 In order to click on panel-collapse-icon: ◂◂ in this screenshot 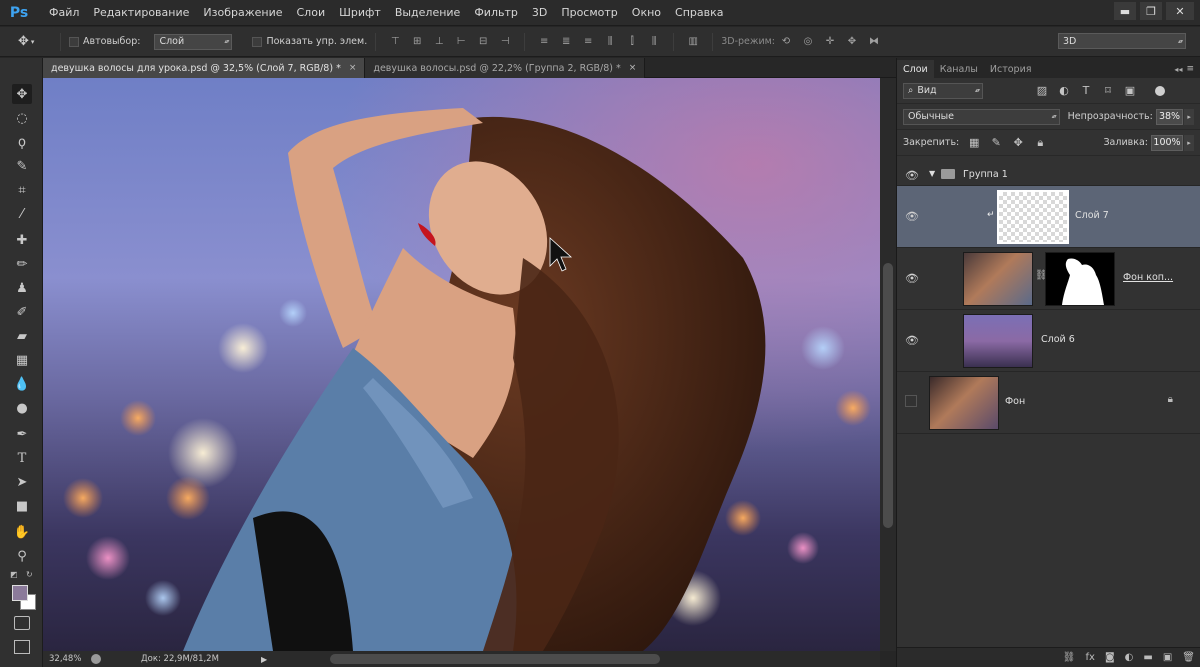, I will do `click(1178, 69)`.